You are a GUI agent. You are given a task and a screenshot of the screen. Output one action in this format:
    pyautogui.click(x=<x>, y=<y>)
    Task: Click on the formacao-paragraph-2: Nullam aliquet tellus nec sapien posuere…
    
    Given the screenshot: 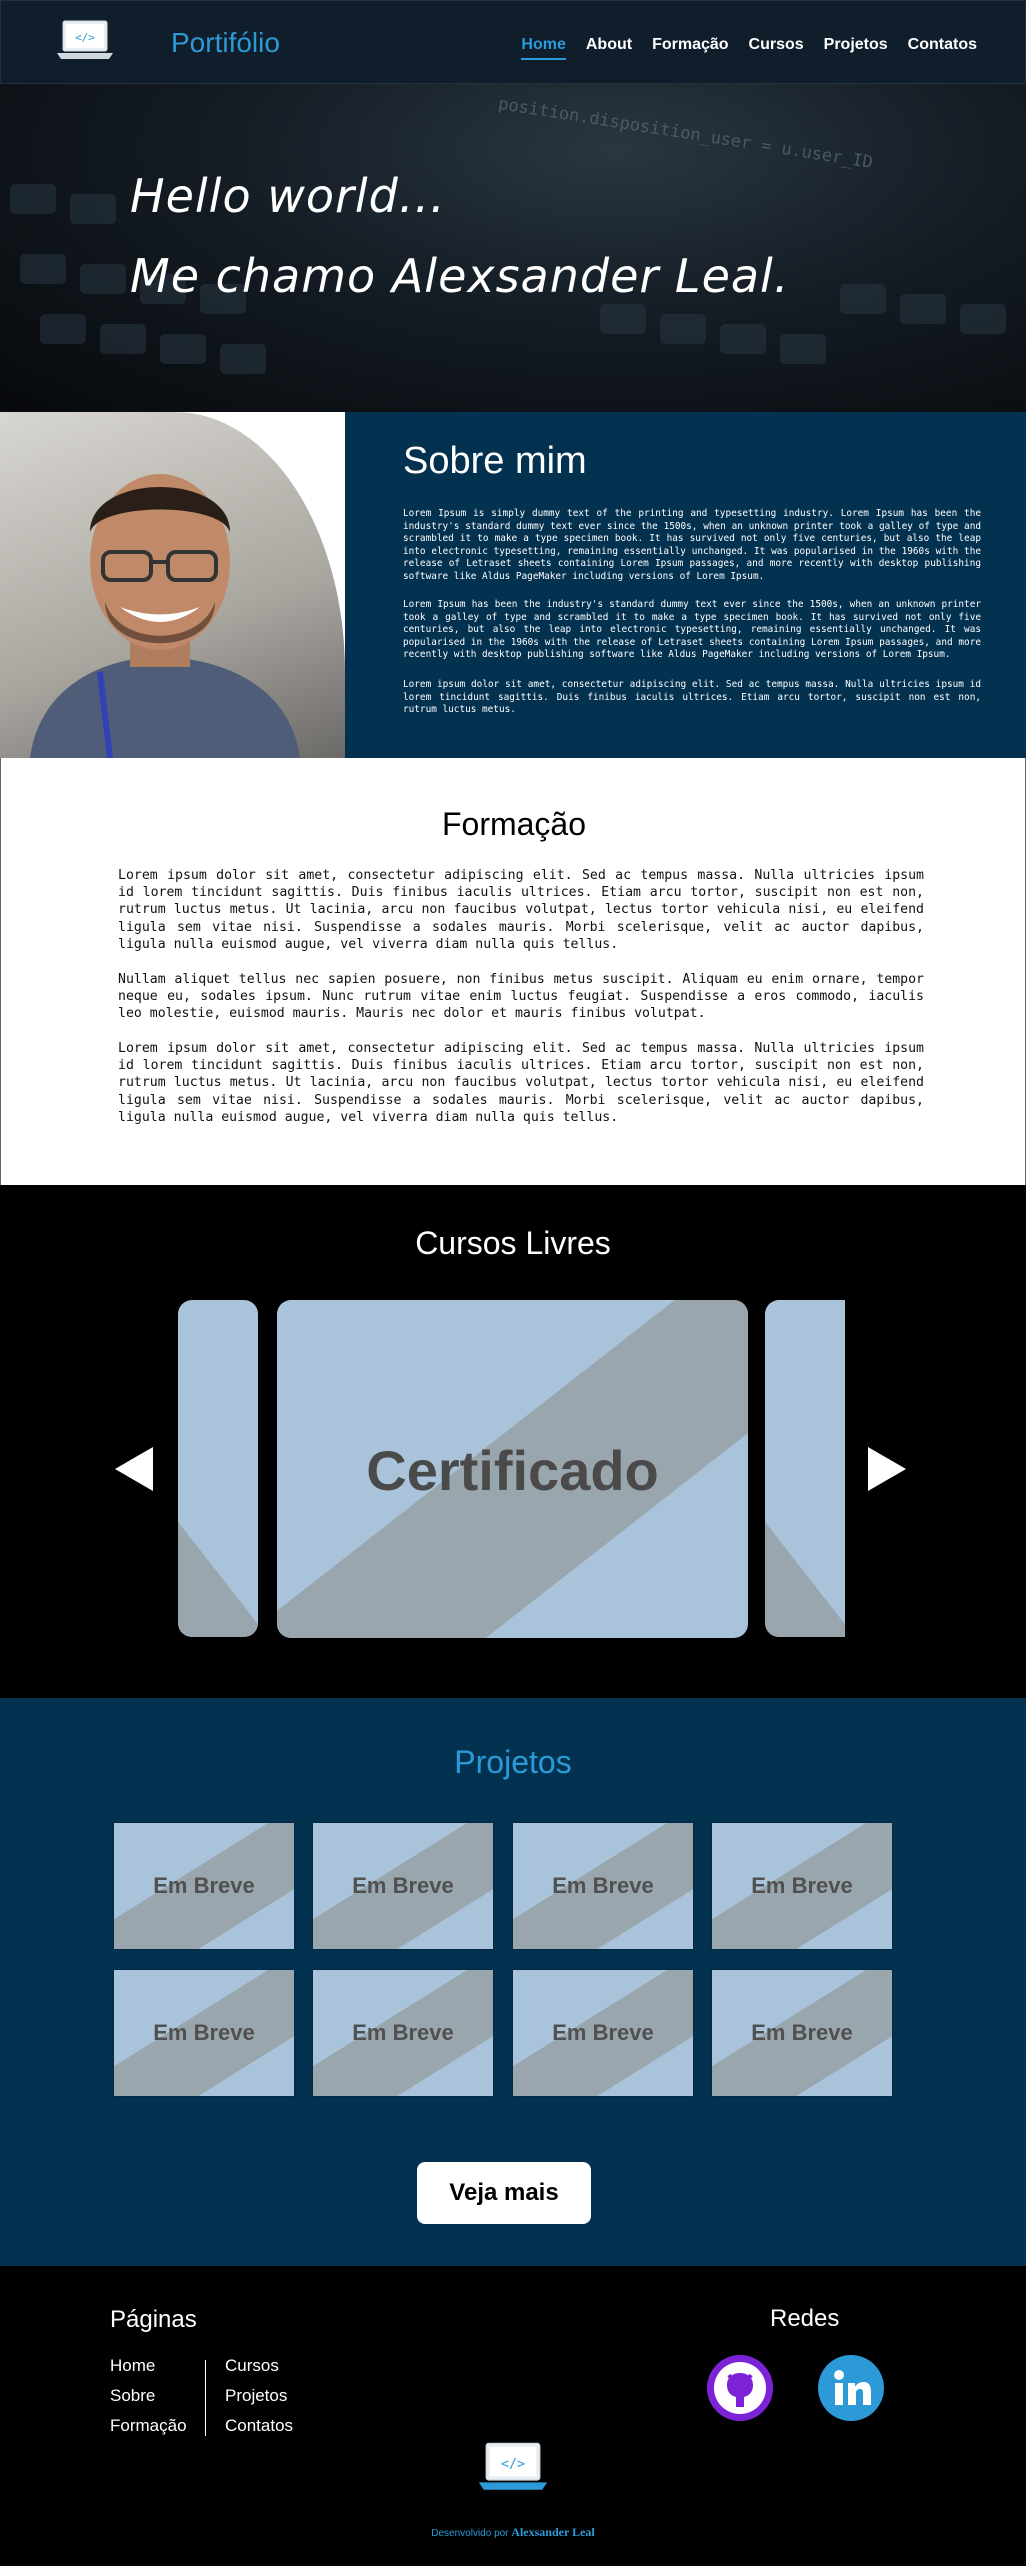 What is the action you would take?
    pyautogui.click(x=521, y=997)
    